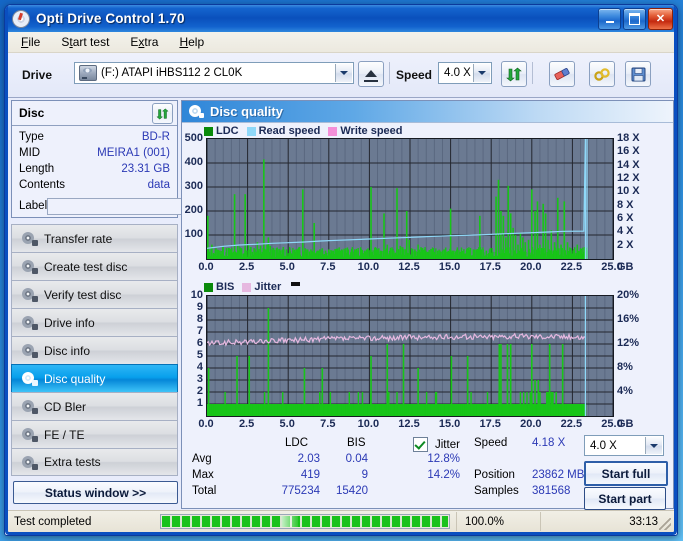  I want to click on stats-col-header-bis: BIS, so click(356, 443).